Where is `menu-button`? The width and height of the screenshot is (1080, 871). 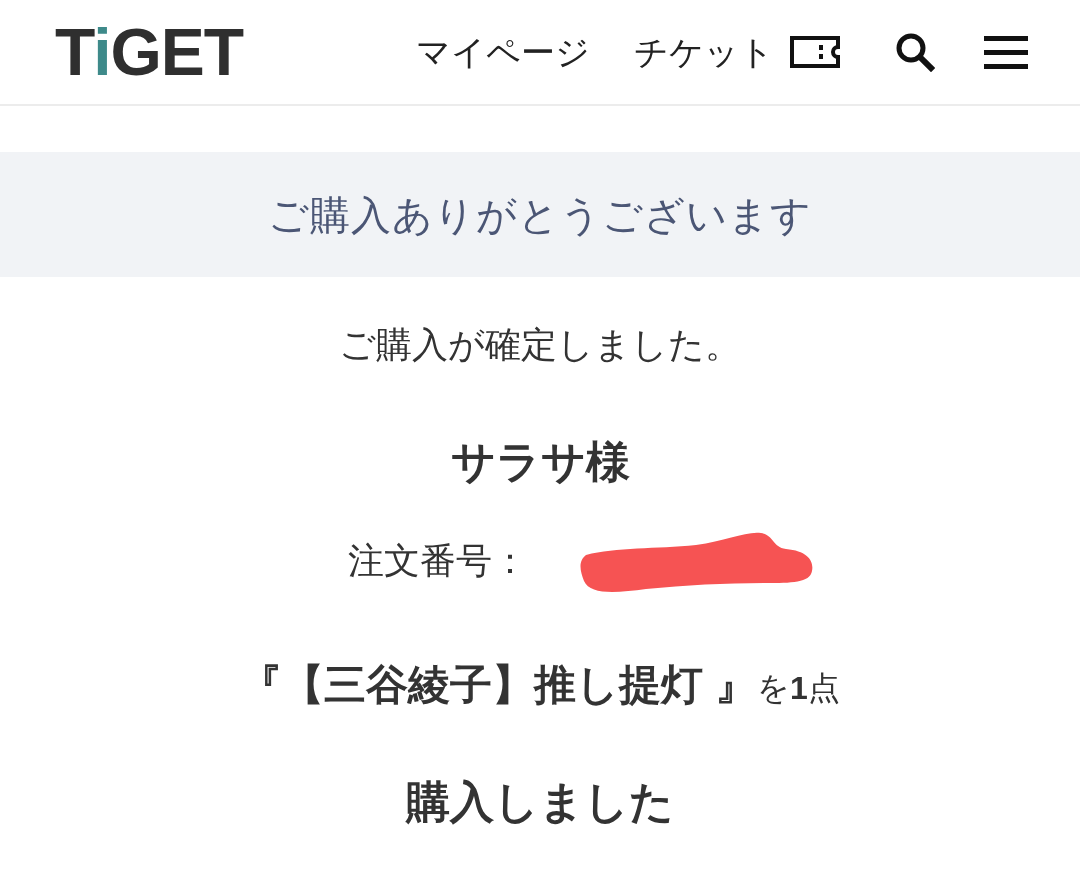 menu-button is located at coordinates (1006, 52).